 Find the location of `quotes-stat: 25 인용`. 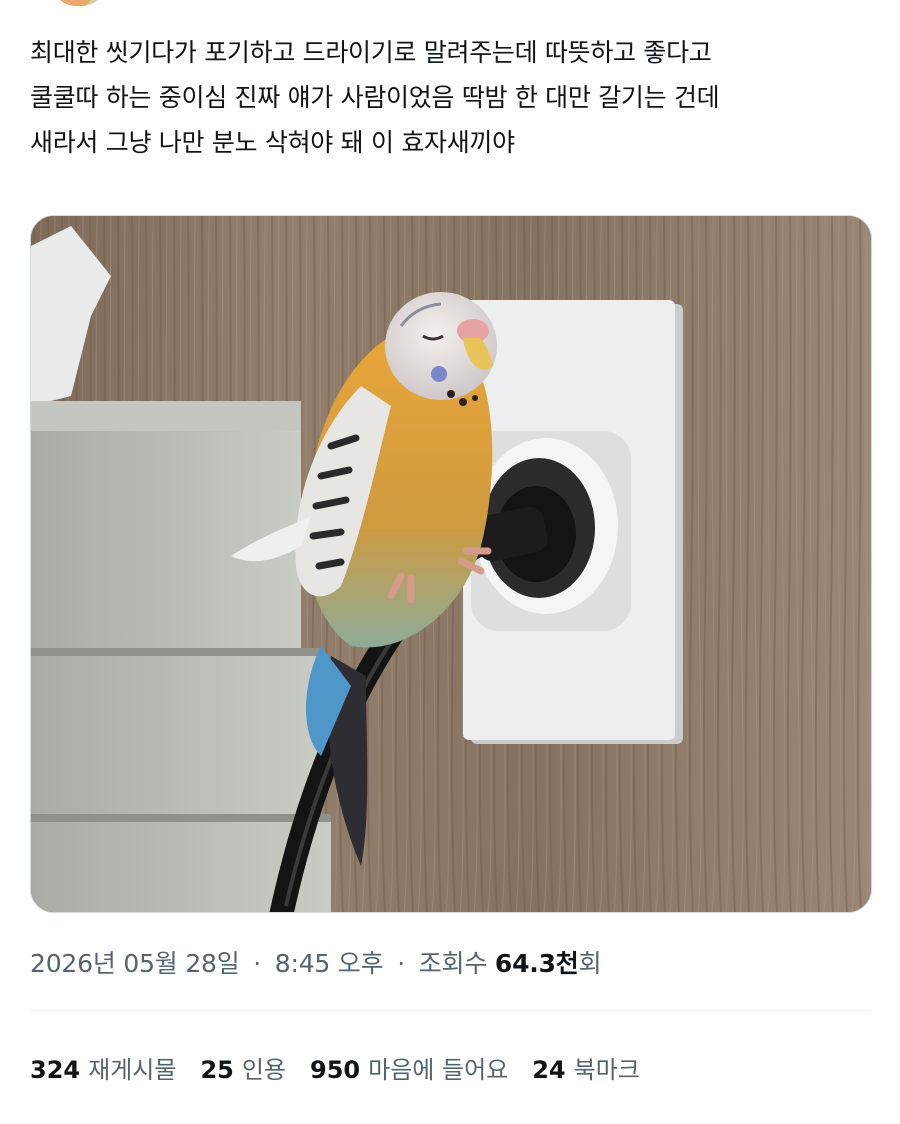

quotes-stat: 25 인용 is located at coordinates (243, 1067).